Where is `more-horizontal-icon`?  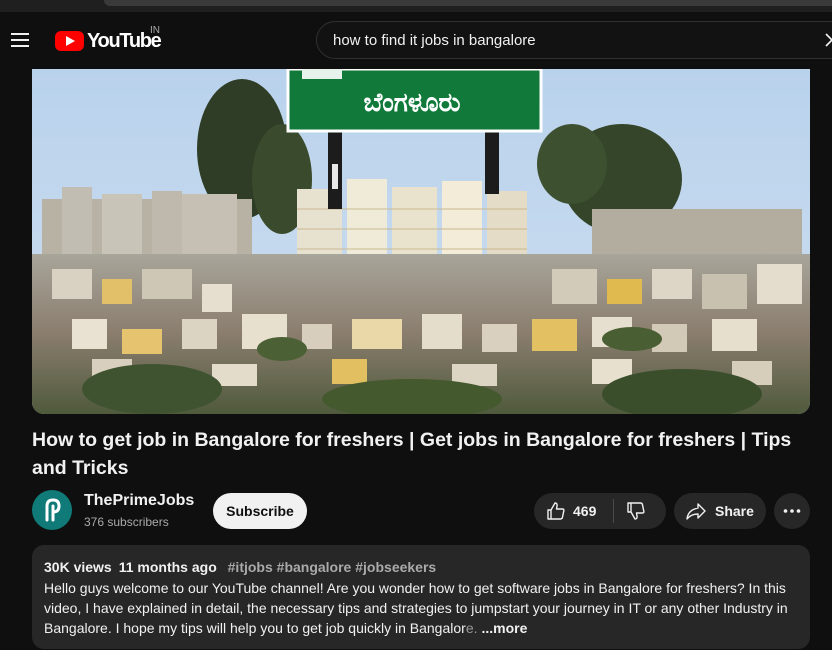 more-horizontal-icon is located at coordinates (792, 511).